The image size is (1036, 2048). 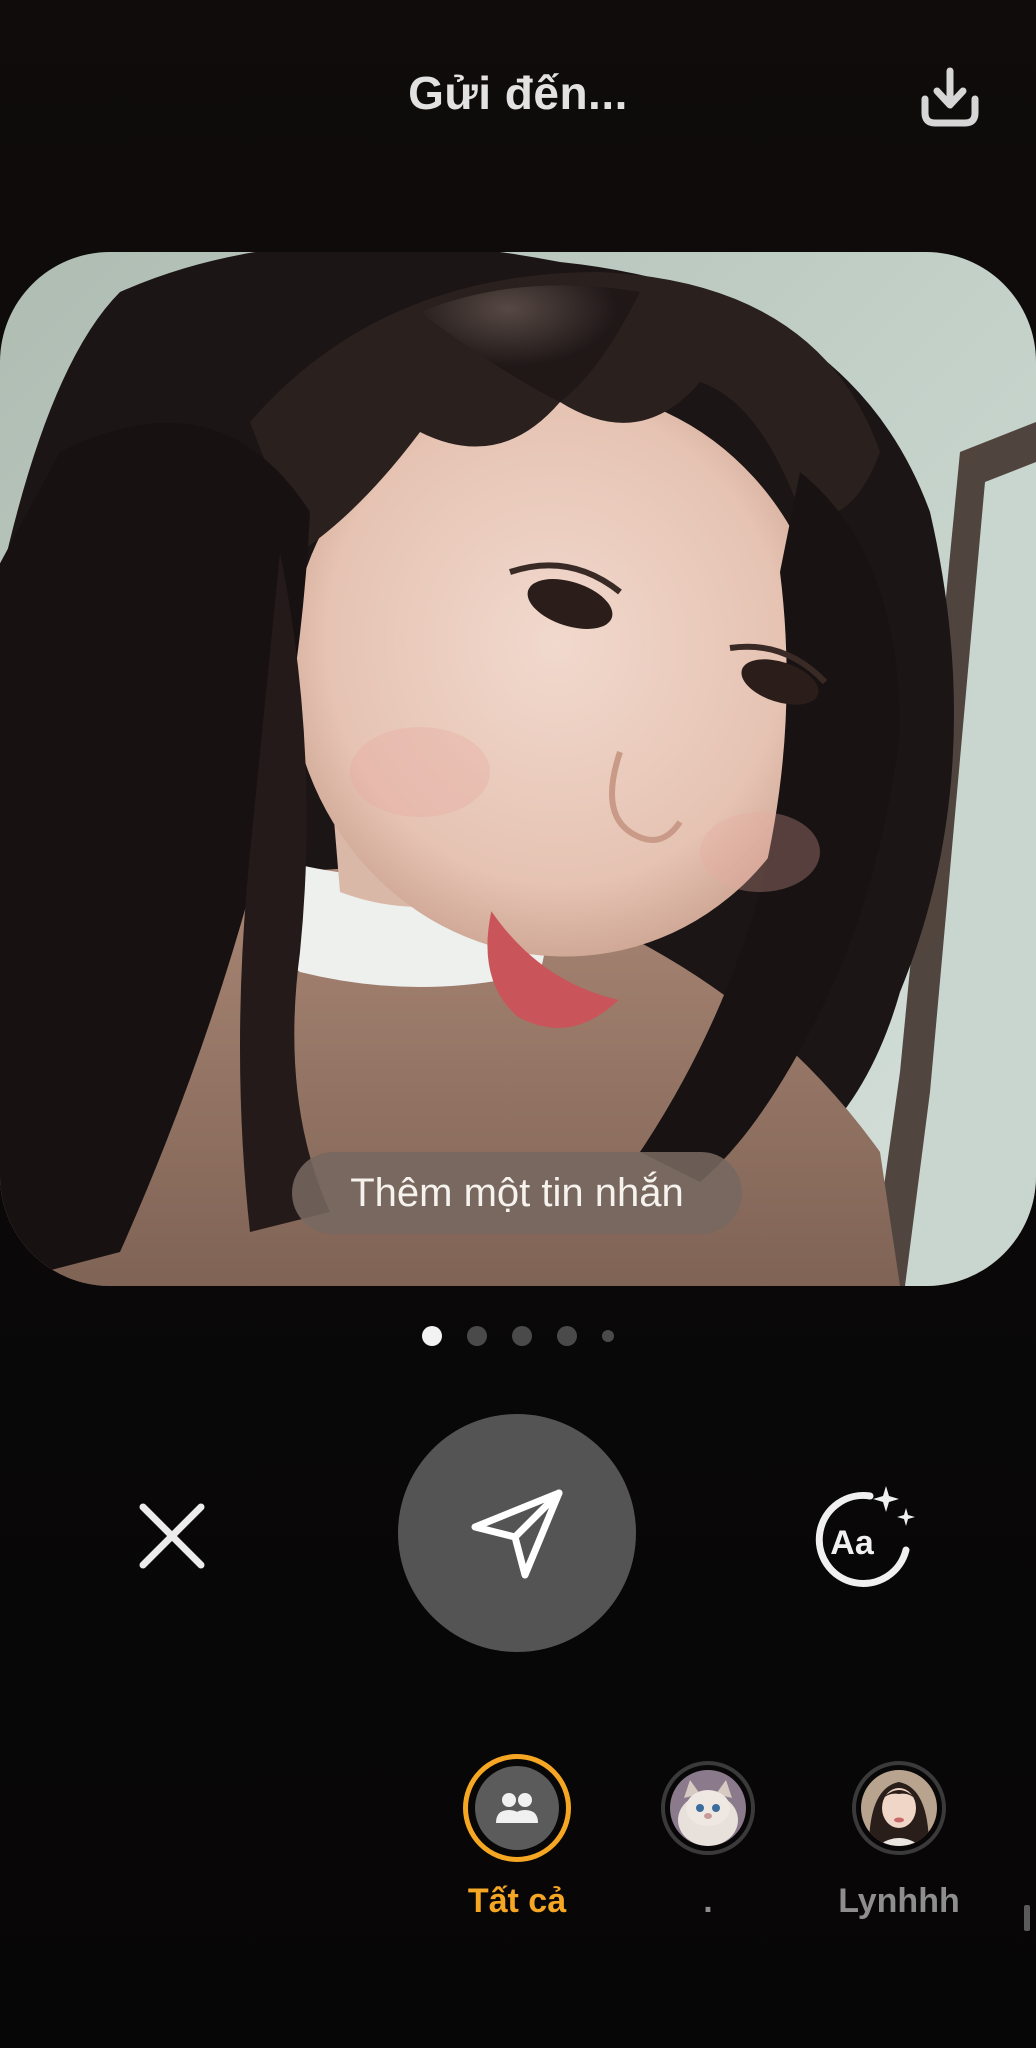 What do you see at coordinates (517, 1901) in the screenshot?
I see `recipient-label: Tất cả` at bounding box center [517, 1901].